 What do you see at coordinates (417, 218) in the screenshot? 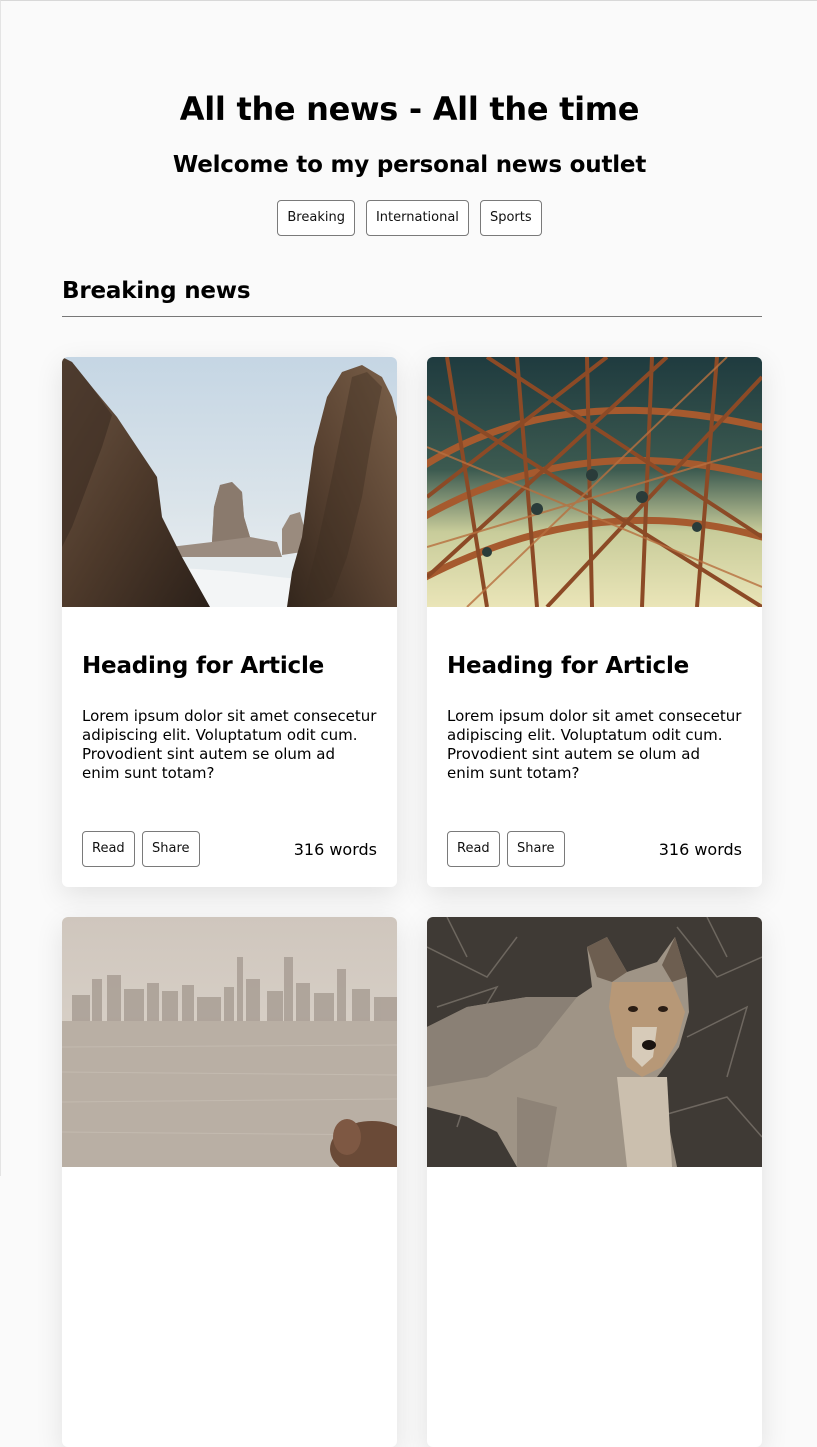
I see `nav-international-button: International` at bounding box center [417, 218].